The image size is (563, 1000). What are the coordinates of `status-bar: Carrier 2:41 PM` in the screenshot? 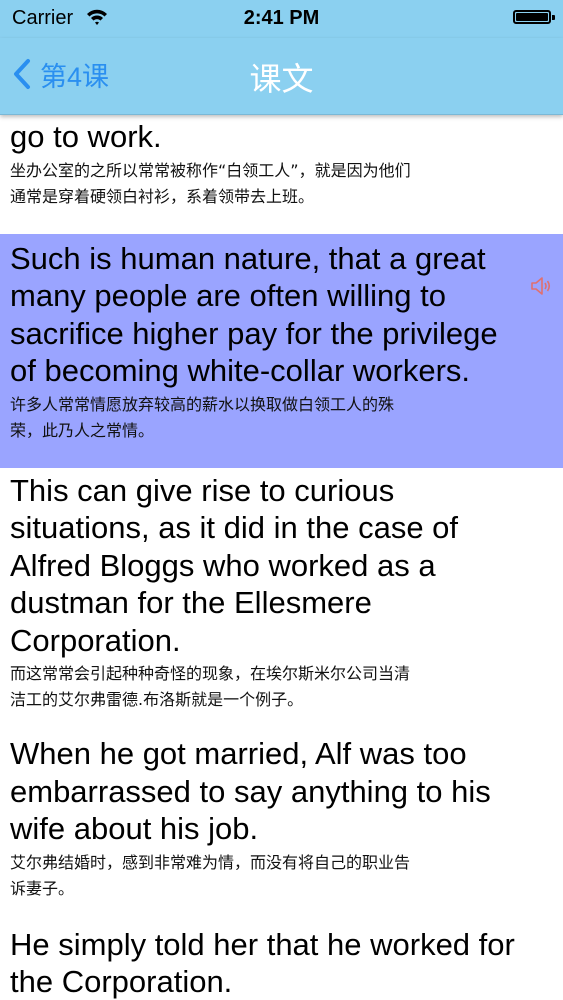 It's located at (281, 19).